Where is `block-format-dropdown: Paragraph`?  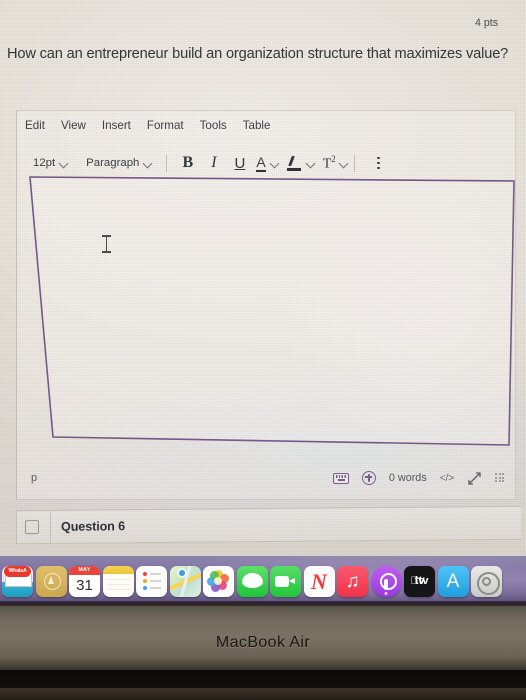
block-format-dropdown: Paragraph is located at coordinates (119, 163).